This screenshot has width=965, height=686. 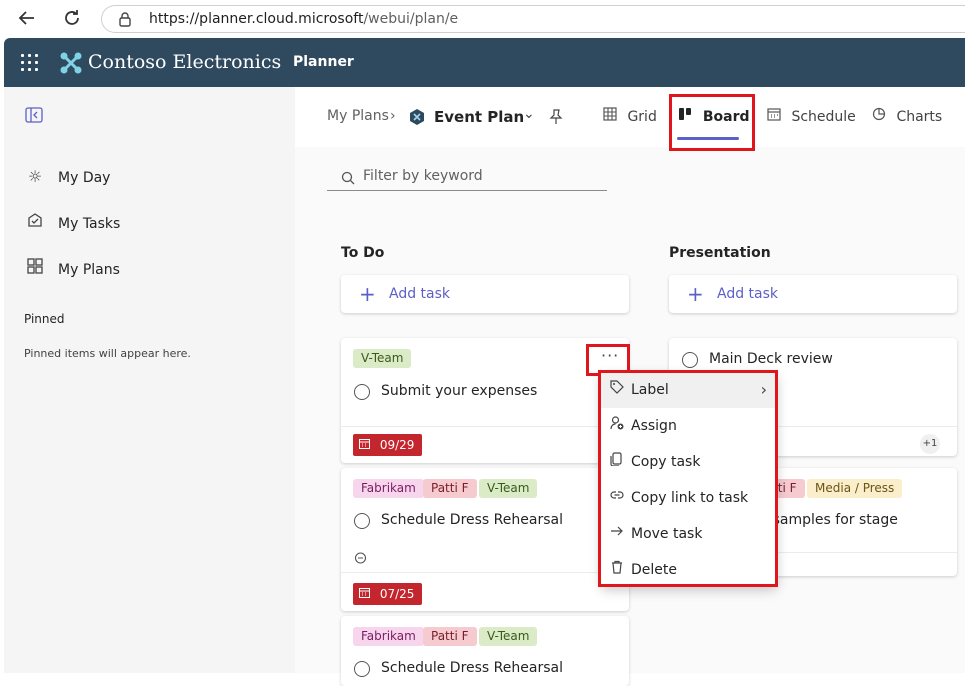 What do you see at coordinates (556, 119) in the screenshot?
I see `pin-icon` at bounding box center [556, 119].